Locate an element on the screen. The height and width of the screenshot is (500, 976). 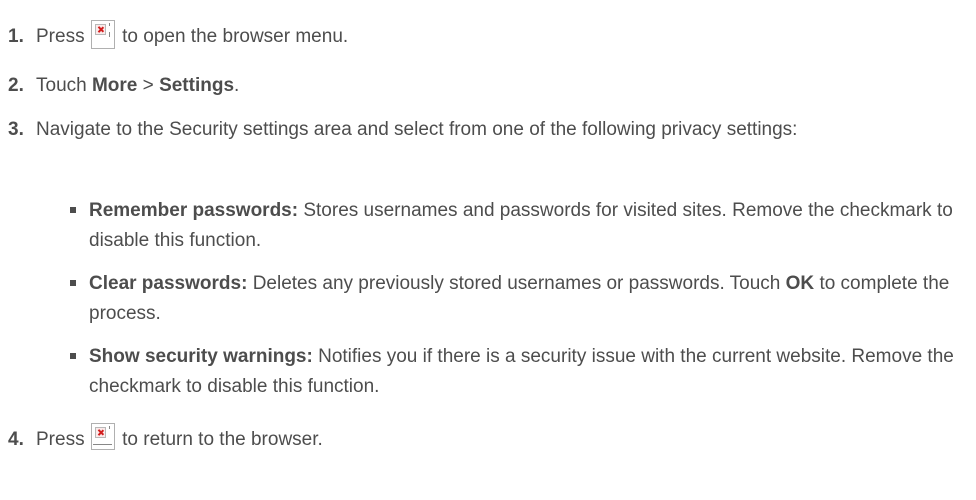
step-text-after: to return to the browser. is located at coordinates (222, 439).